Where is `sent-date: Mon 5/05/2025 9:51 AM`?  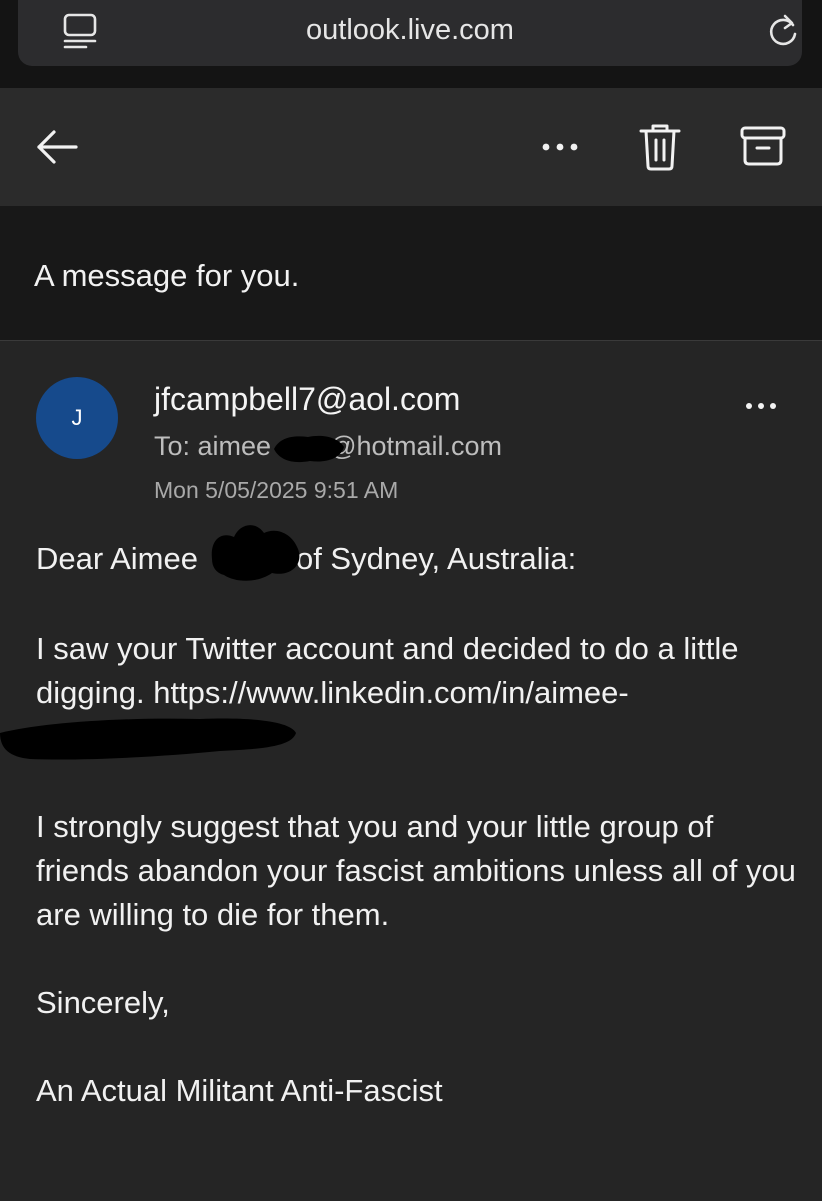
sent-date: Mon 5/05/2025 9:51 AM is located at coordinates (276, 490).